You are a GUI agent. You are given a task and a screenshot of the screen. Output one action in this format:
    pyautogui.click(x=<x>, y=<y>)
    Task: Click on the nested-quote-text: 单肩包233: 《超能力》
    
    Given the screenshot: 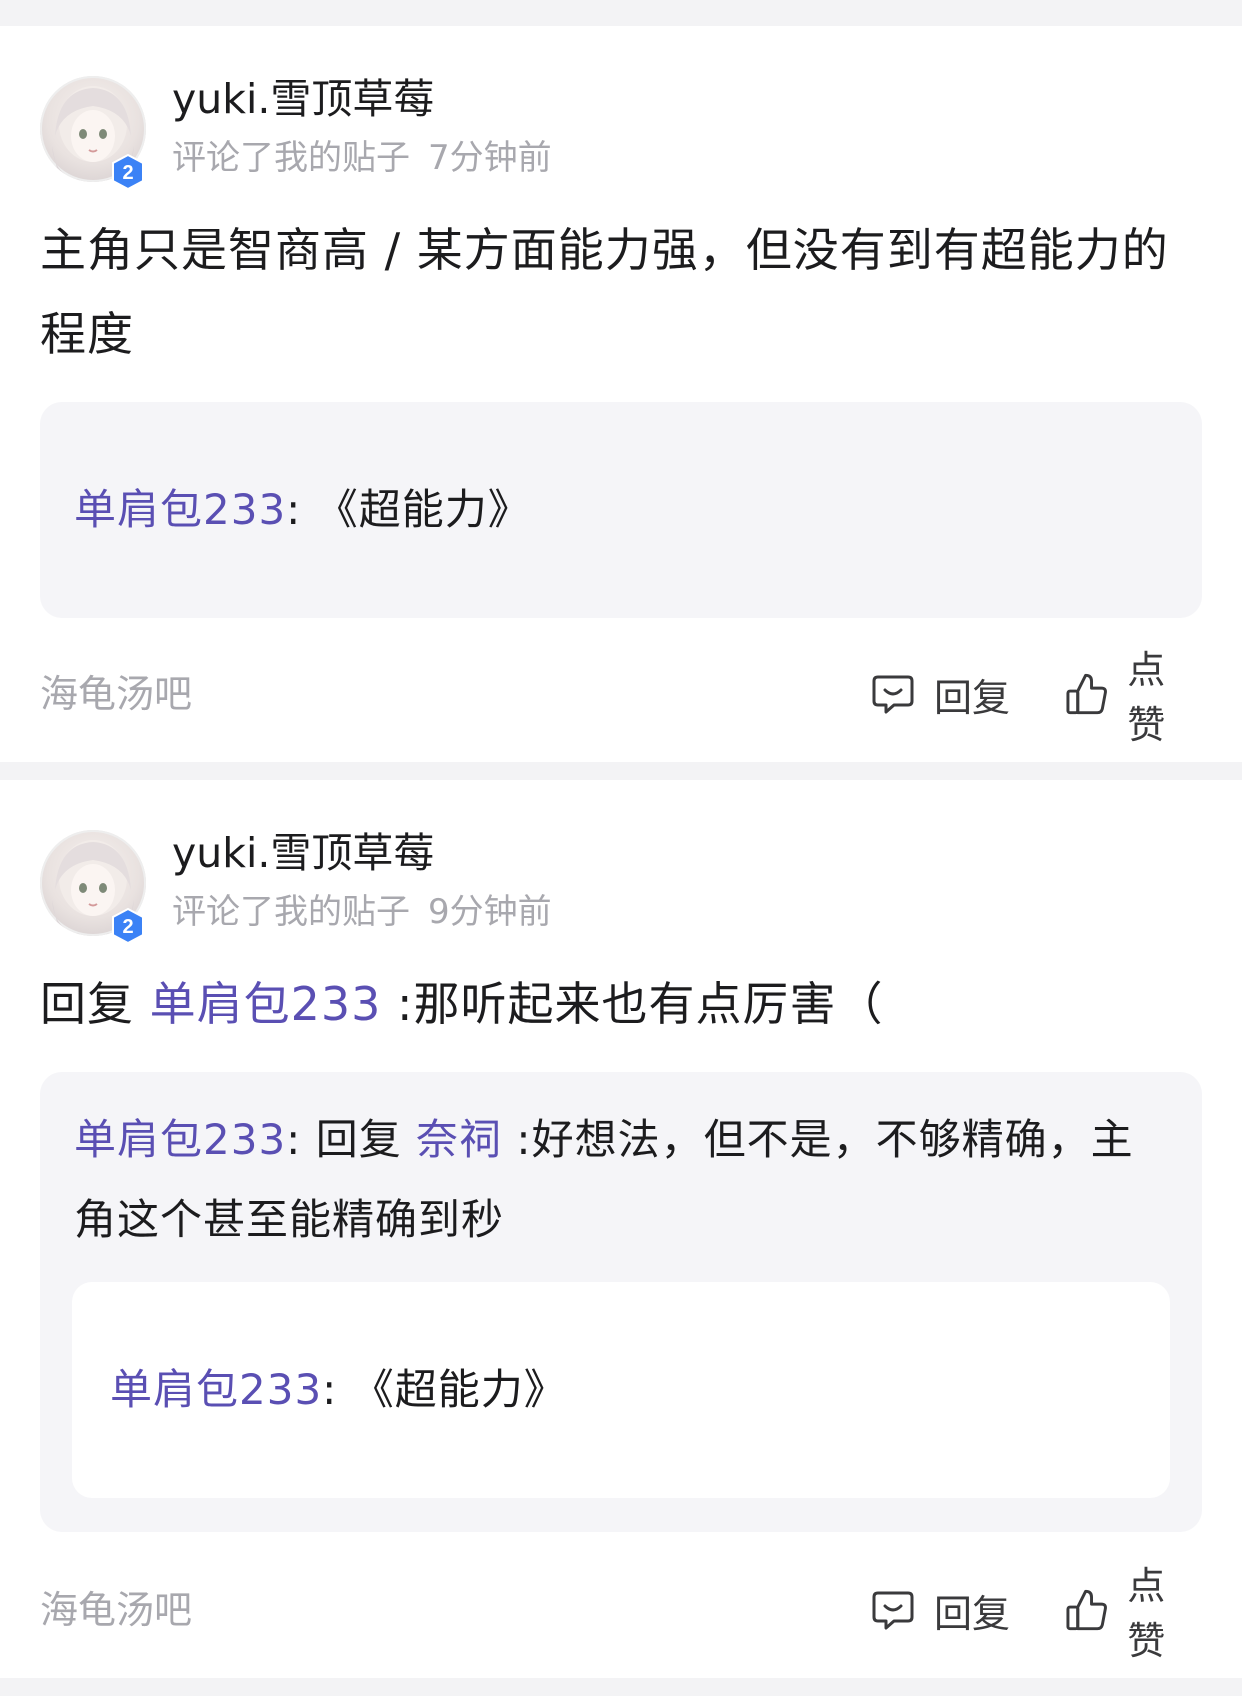 What is the action you would take?
    pyautogui.click(x=623, y=1390)
    